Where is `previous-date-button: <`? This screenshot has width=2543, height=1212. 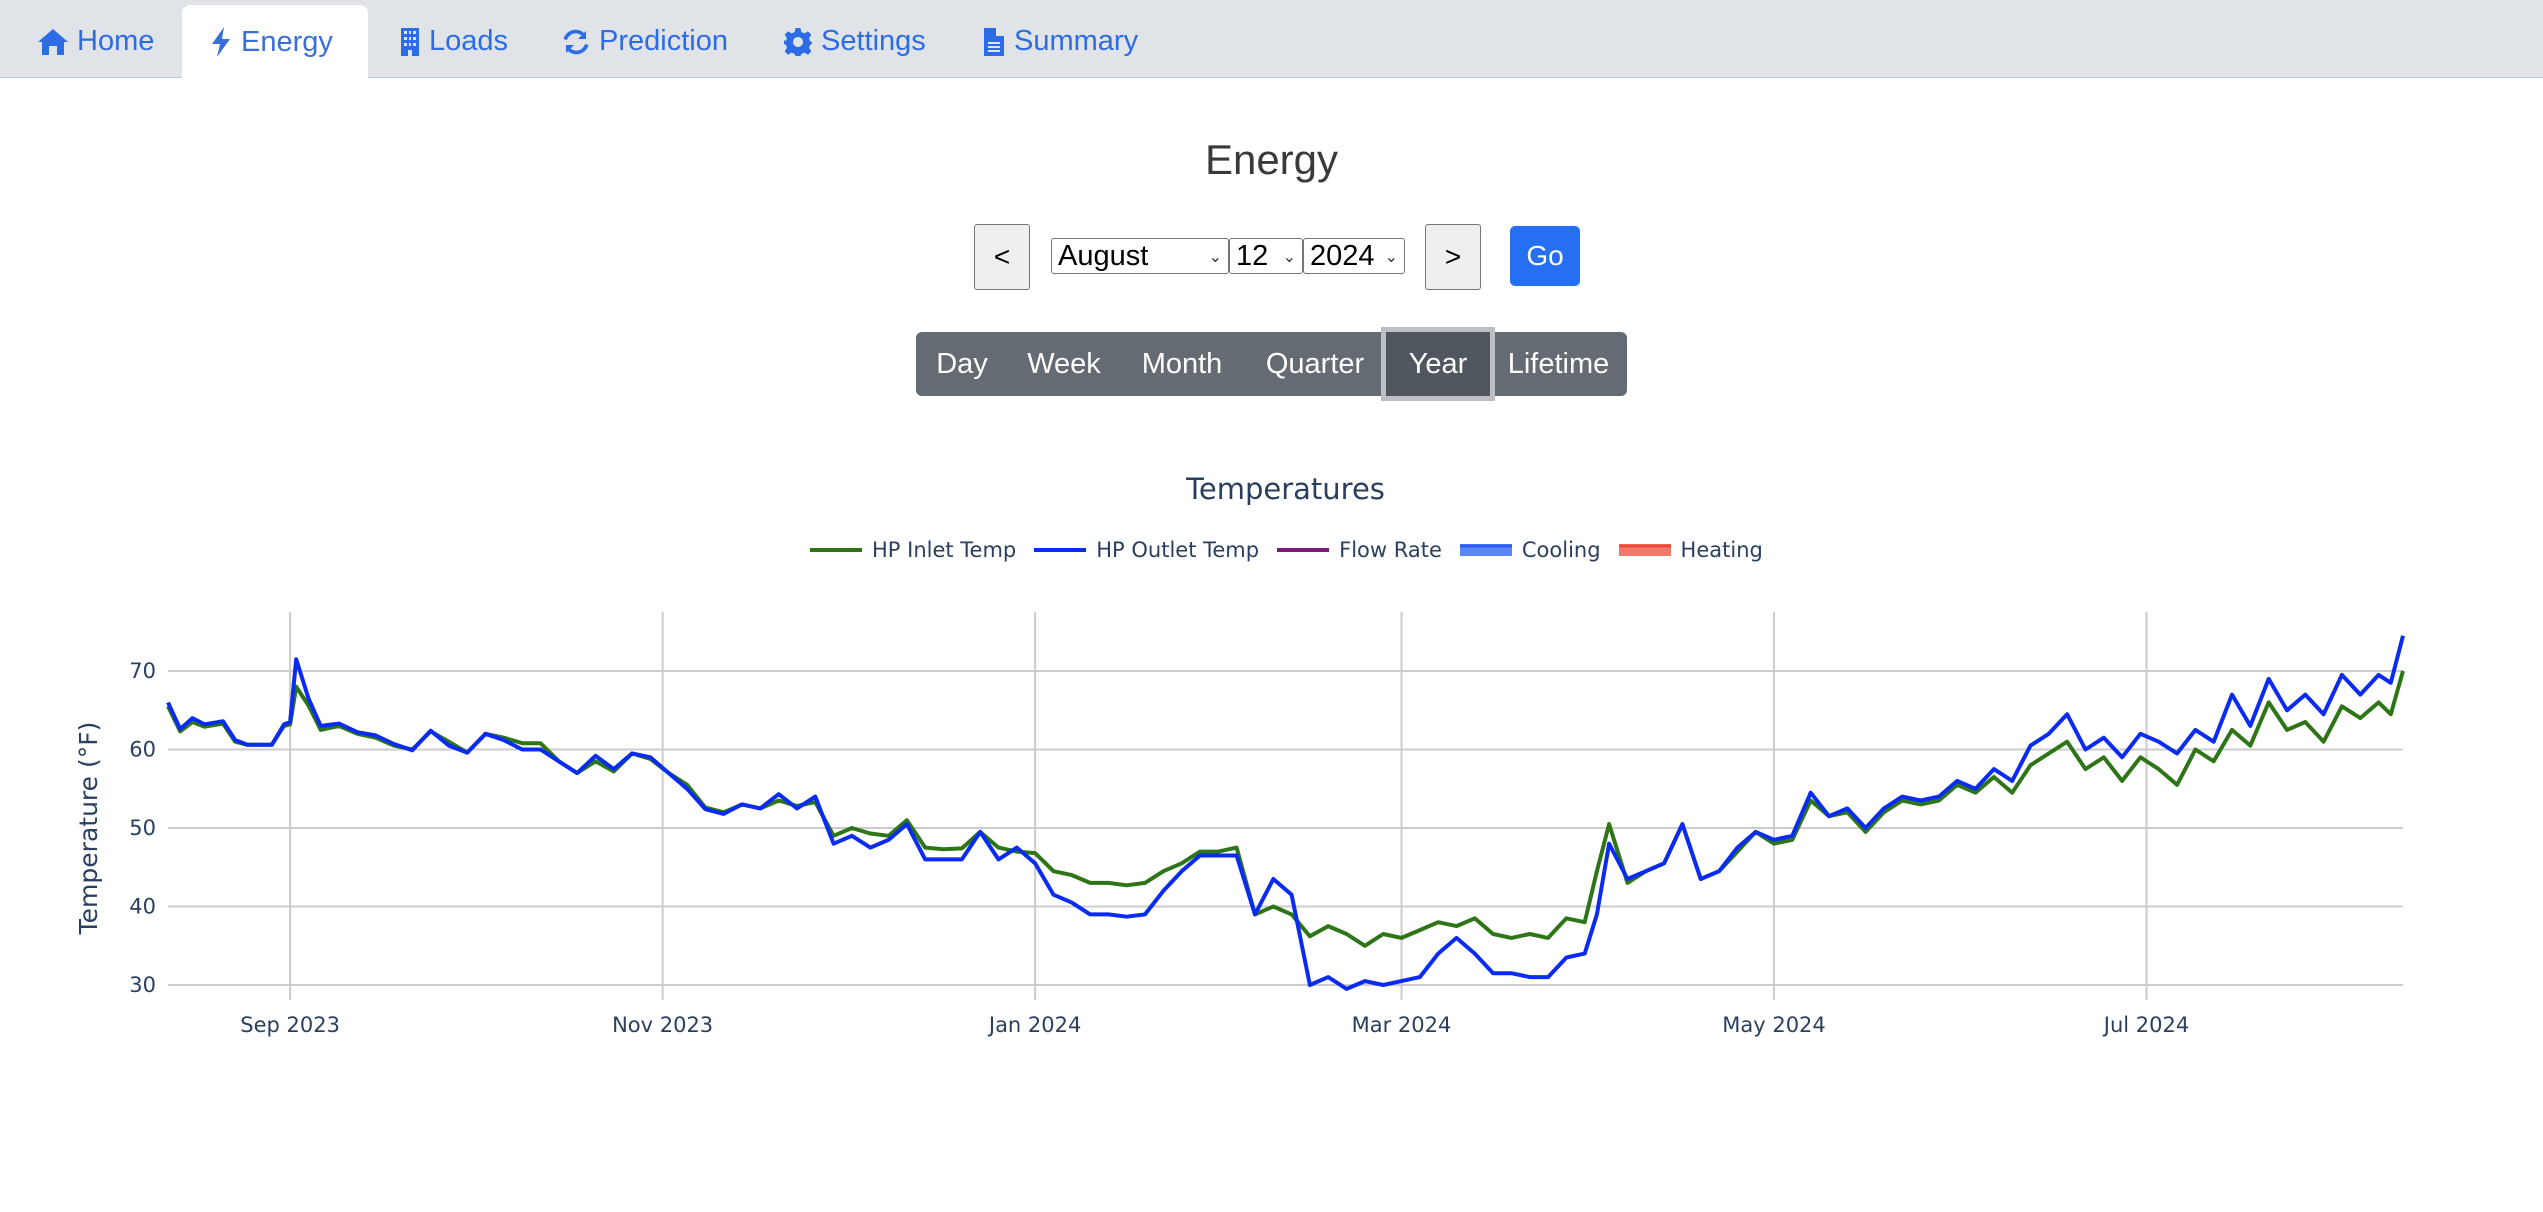 previous-date-button: < is located at coordinates (1002, 257).